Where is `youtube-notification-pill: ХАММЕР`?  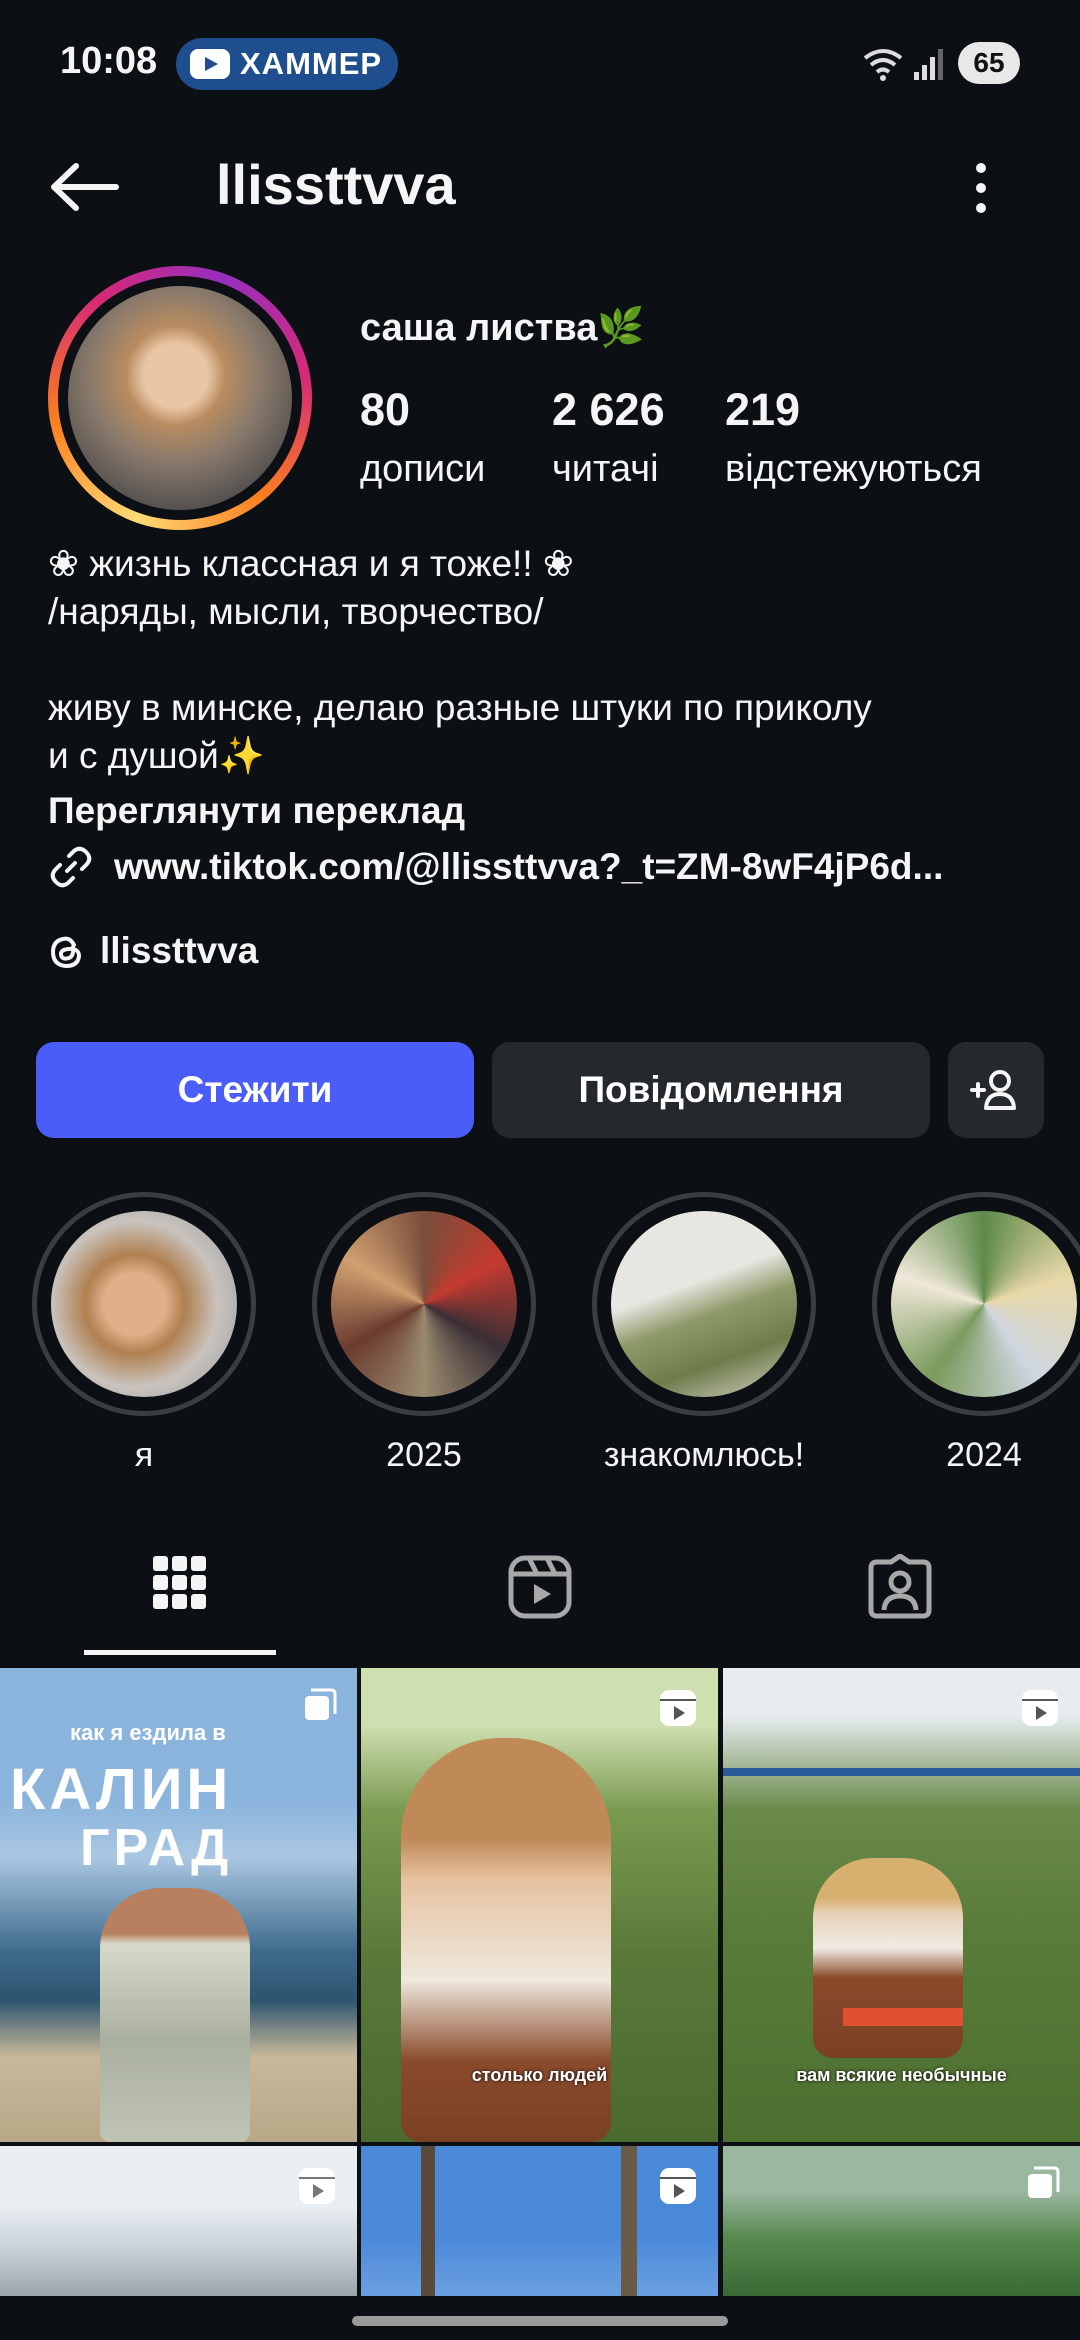 youtube-notification-pill: ХАММЕР is located at coordinates (287, 64).